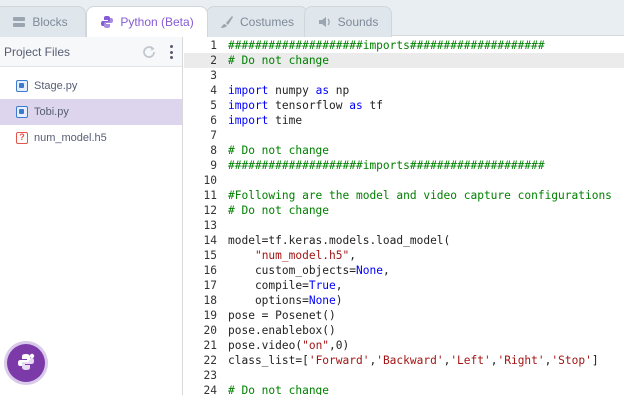  I want to click on more-options-icon, so click(171, 52).